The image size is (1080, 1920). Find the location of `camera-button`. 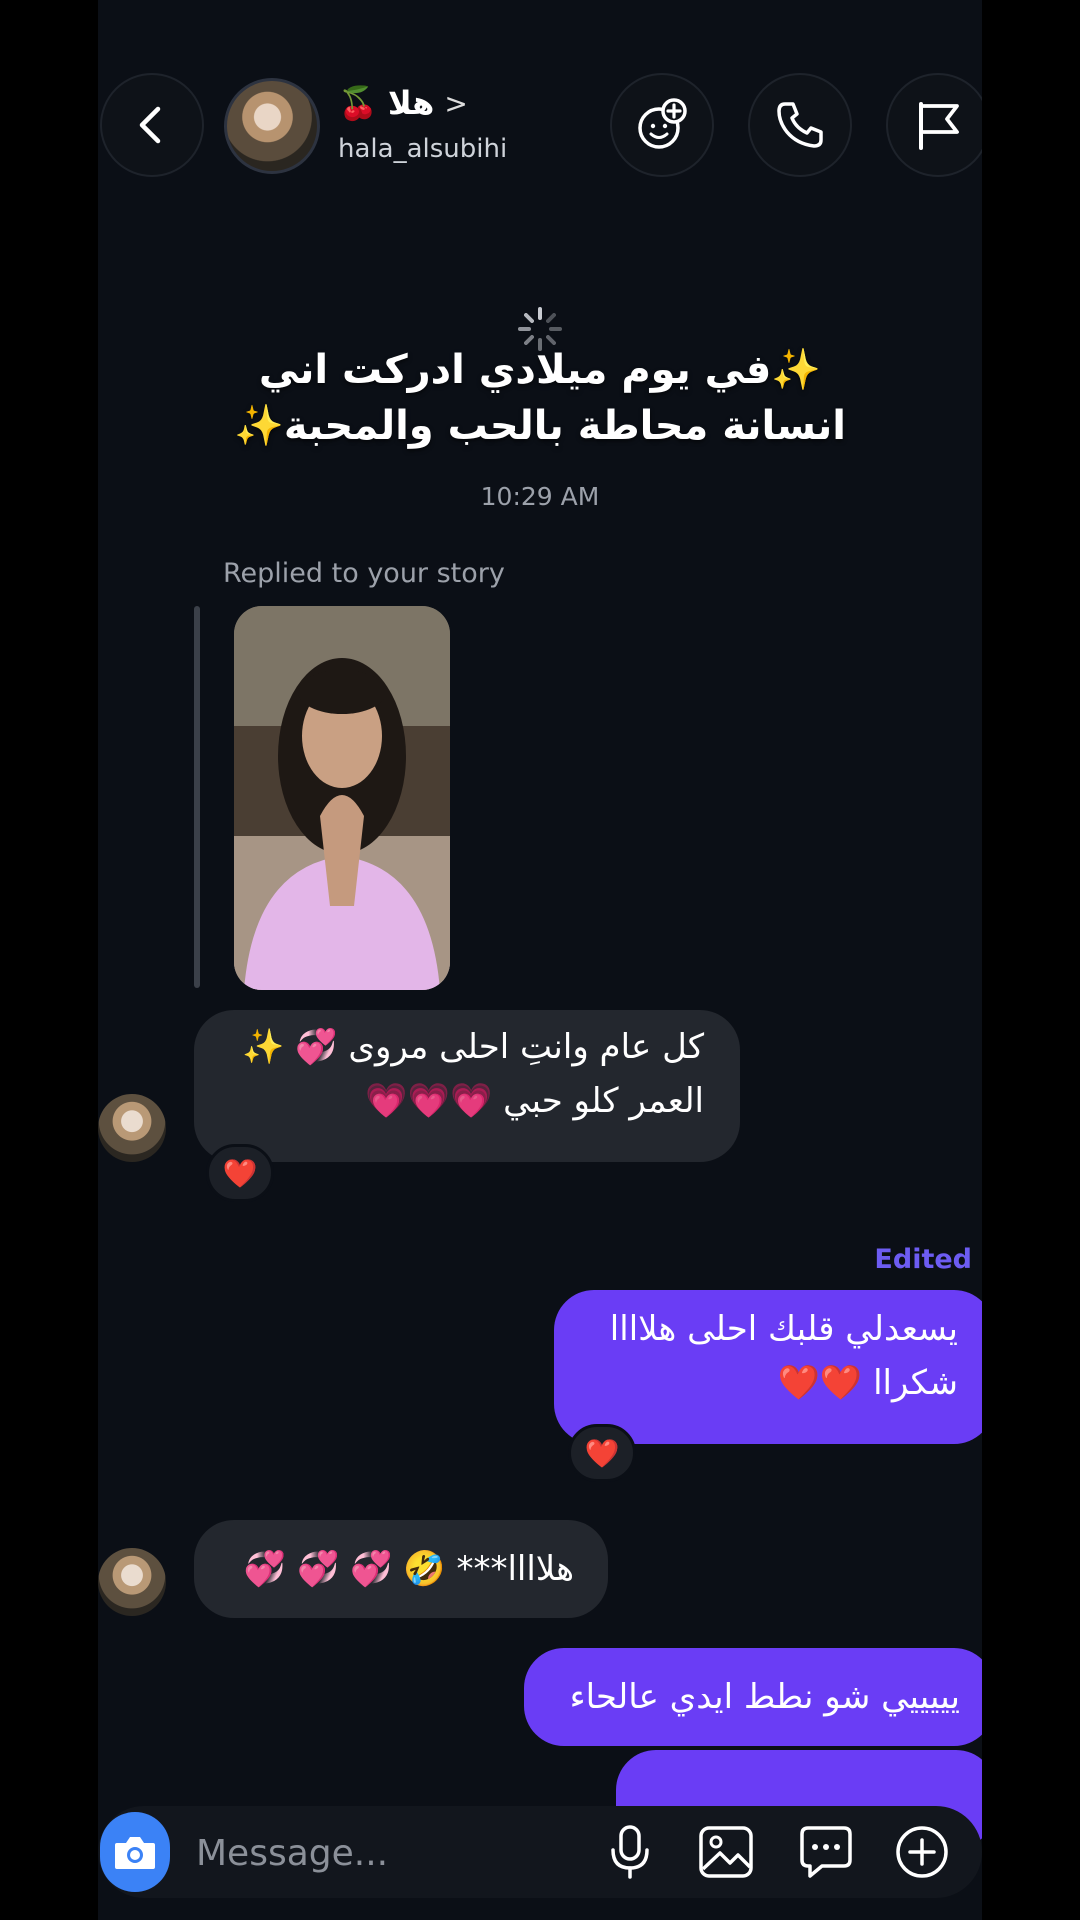

camera-button is located at coordinates (135, 1852).